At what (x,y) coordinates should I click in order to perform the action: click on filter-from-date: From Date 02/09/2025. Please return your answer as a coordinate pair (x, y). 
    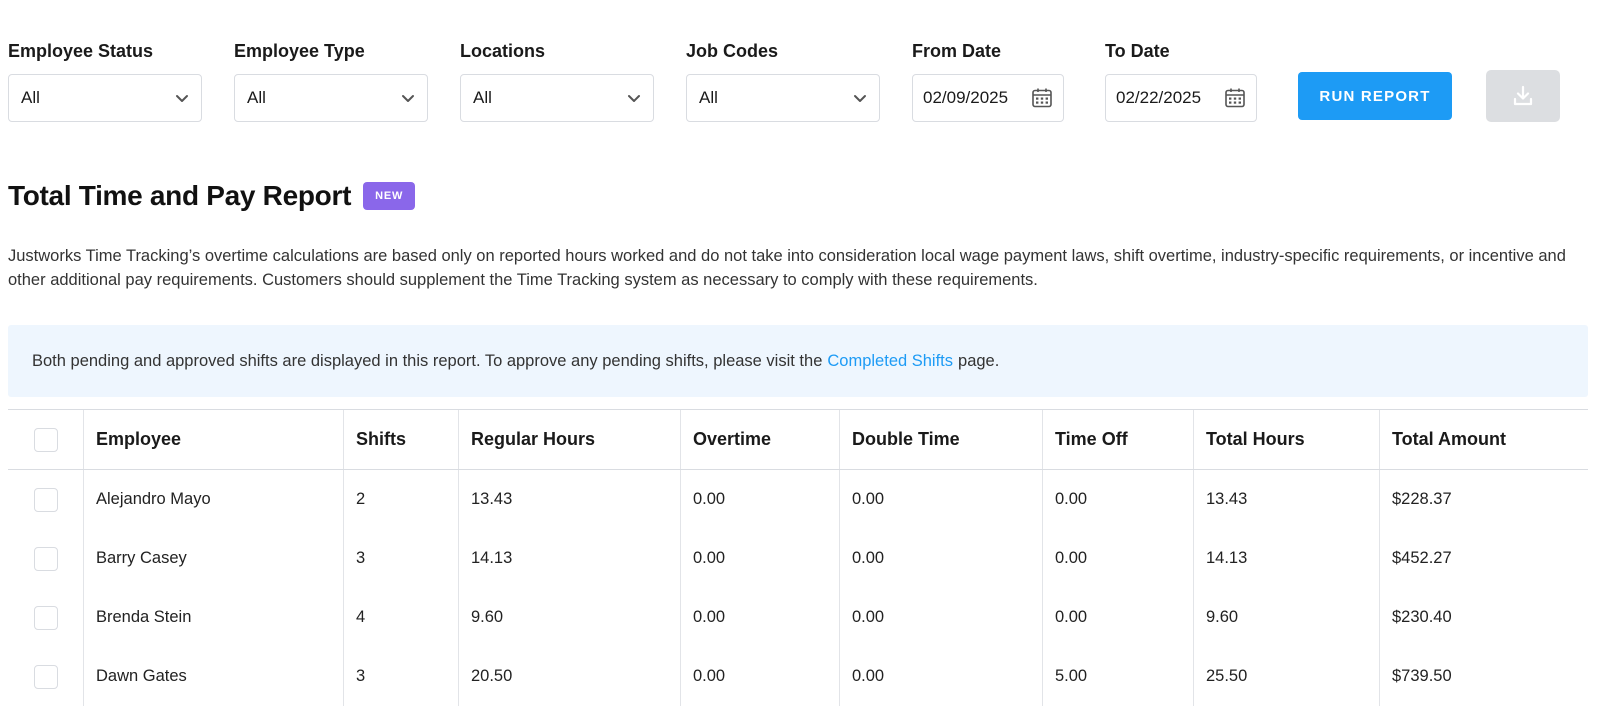
    Looking at the image, I should click on (988, 80).